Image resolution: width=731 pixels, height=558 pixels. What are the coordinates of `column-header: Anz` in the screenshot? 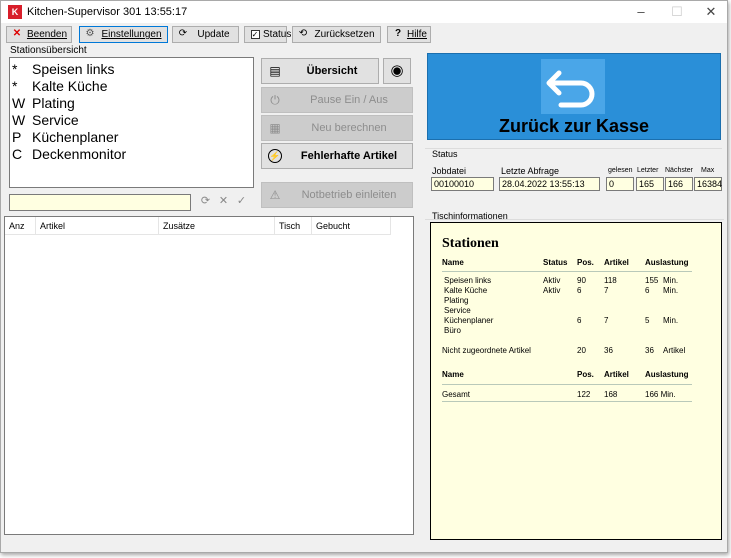 It's located at (20, 226).